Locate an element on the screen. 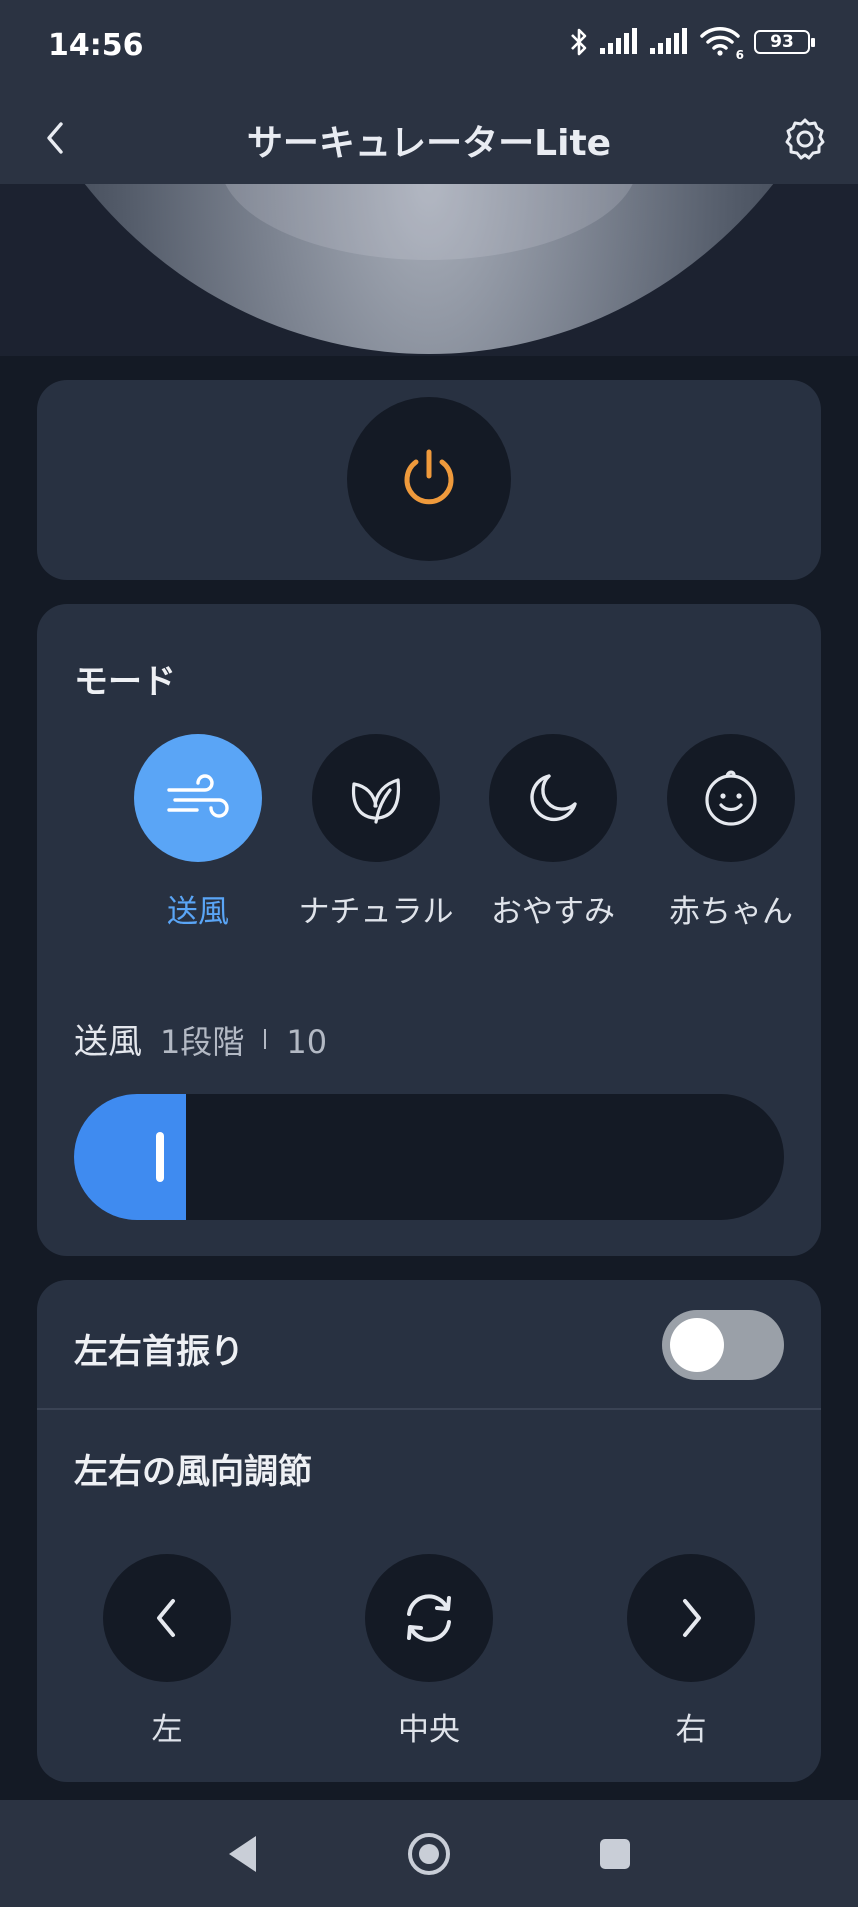 The height and width of the screenshot is (1907, 858). app-bar: サーキュレーターLite is located at coordinates (429, 140).